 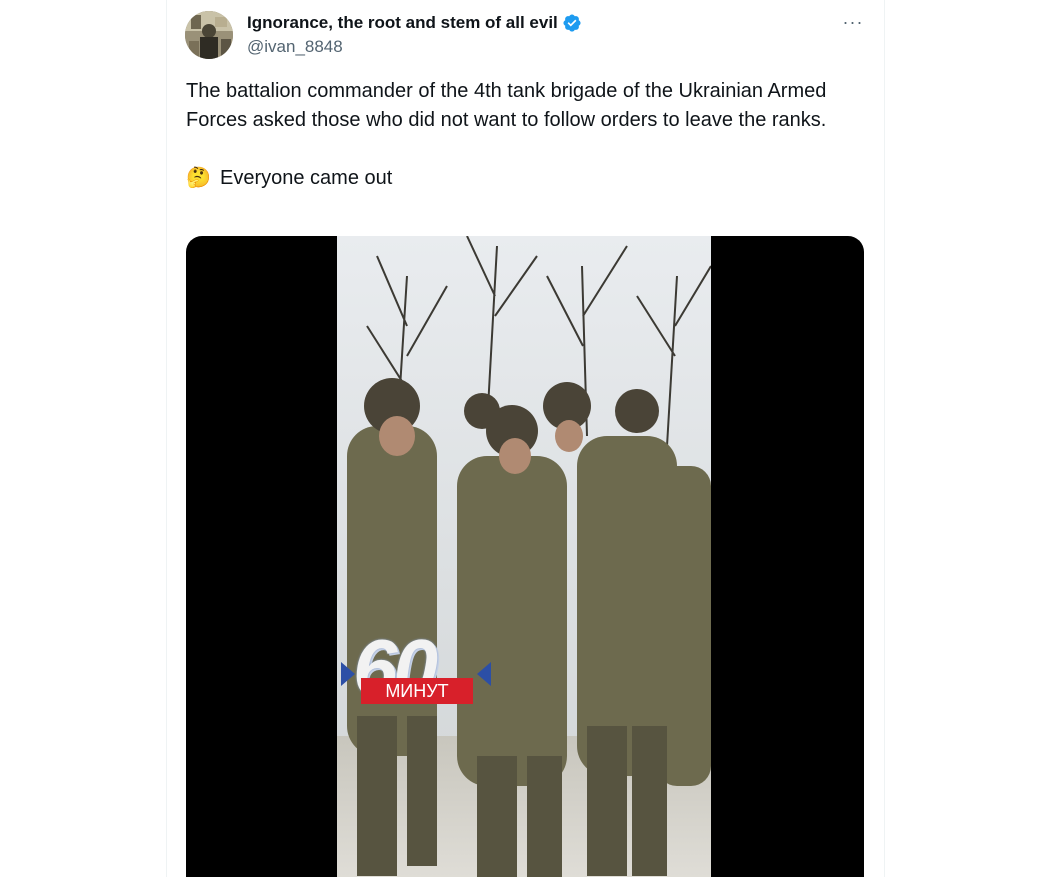 I want to click on thinking-face-emoji: 🤔, so click(x=198, y=178).